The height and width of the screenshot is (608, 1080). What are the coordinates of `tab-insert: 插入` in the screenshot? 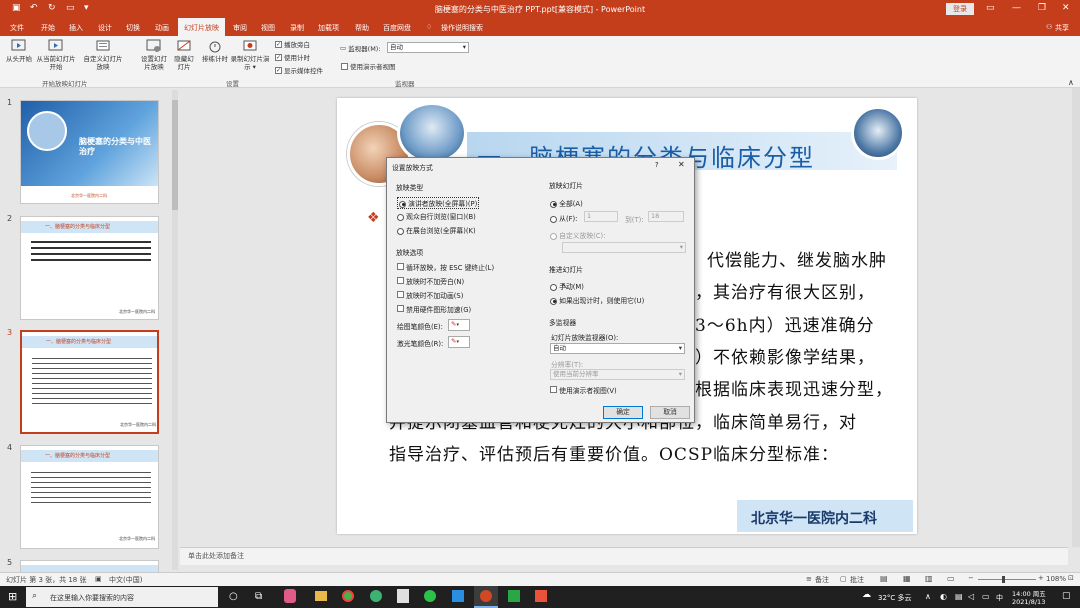 It's located at (76, 28).